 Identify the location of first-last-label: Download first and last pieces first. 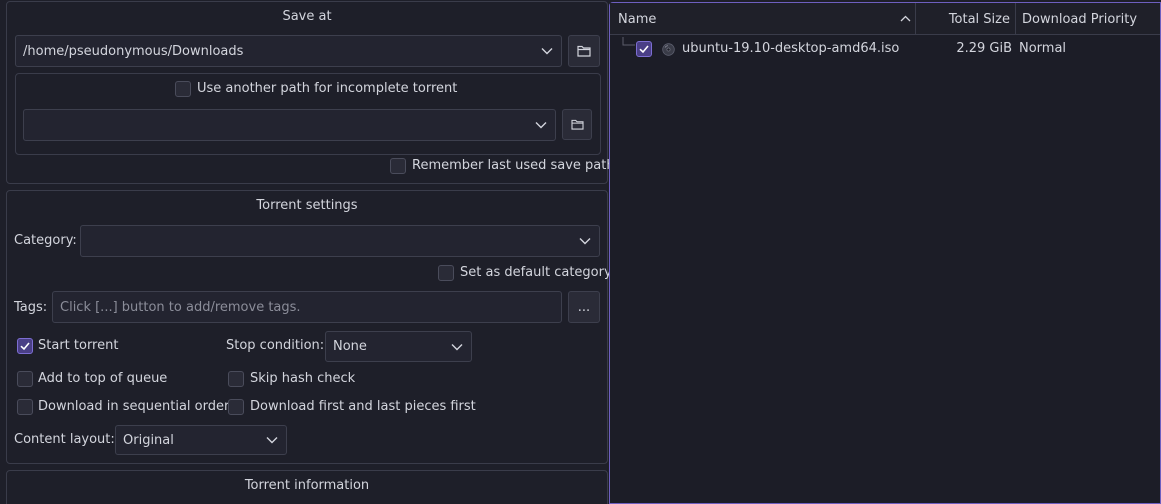
(363, 406).